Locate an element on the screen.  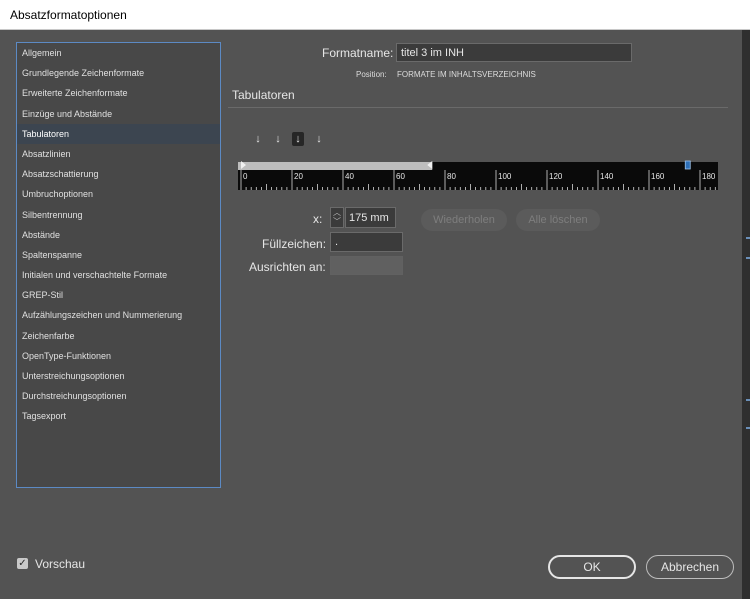
sidebar-item: Durchstreichungsoptionen is located at coordinates (118, 396).